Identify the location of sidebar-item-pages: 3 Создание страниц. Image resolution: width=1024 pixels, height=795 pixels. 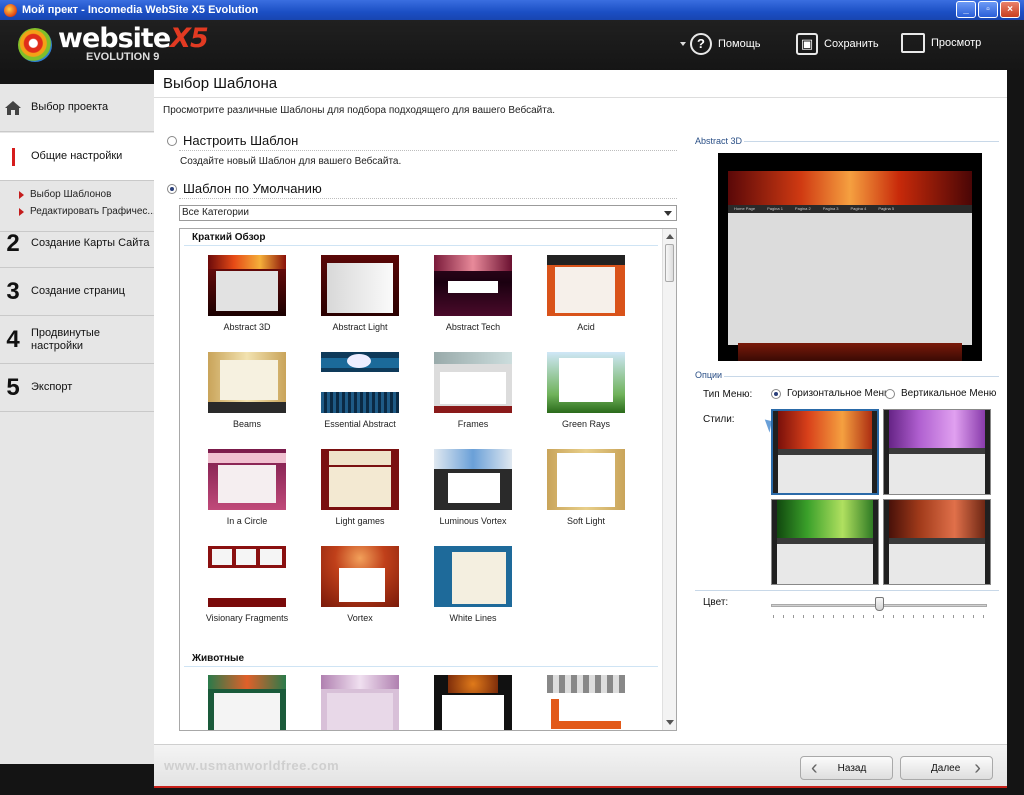
(77, 292).